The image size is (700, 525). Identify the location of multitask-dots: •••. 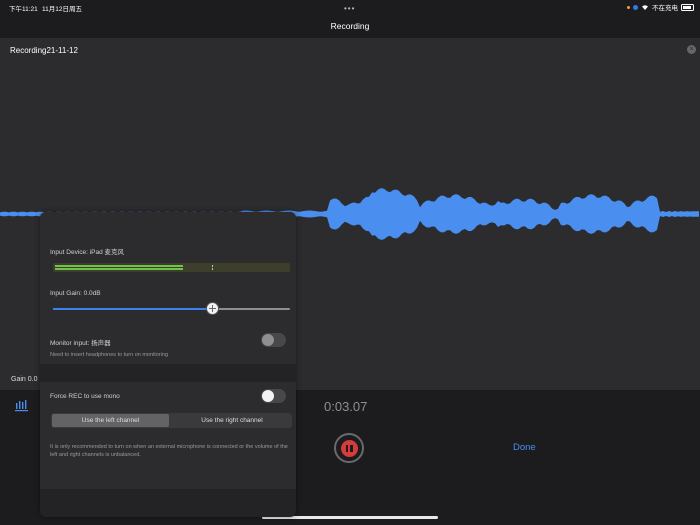
(349, 8).